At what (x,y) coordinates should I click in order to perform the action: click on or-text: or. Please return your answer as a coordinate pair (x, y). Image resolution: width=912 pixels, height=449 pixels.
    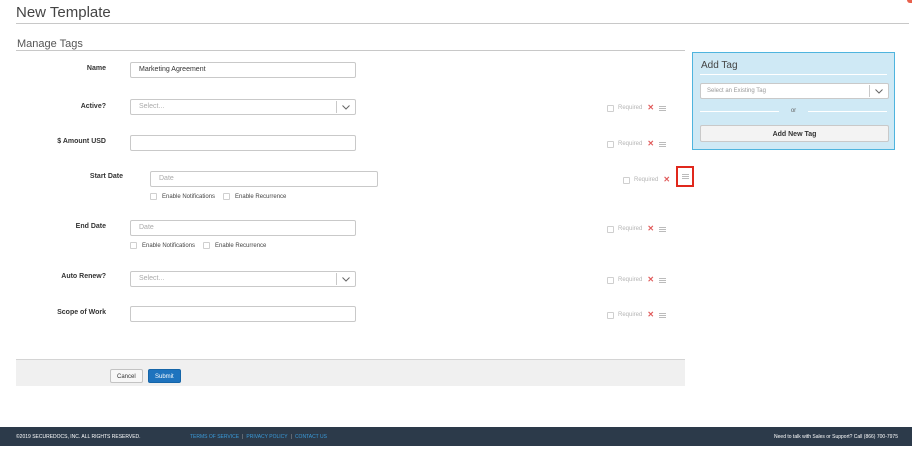
    Looking at the image, I should click on (793, 111).